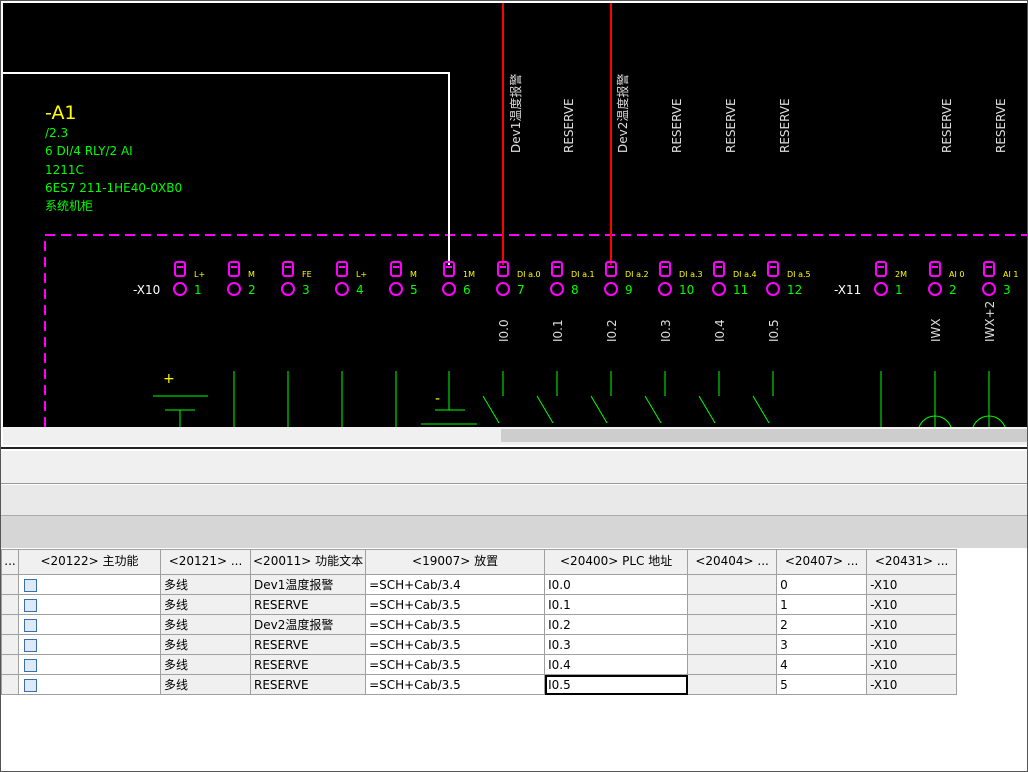 This screenshot has height=772, width=1028. I want to click on col-20407-cell: 3, so click(822, 644).